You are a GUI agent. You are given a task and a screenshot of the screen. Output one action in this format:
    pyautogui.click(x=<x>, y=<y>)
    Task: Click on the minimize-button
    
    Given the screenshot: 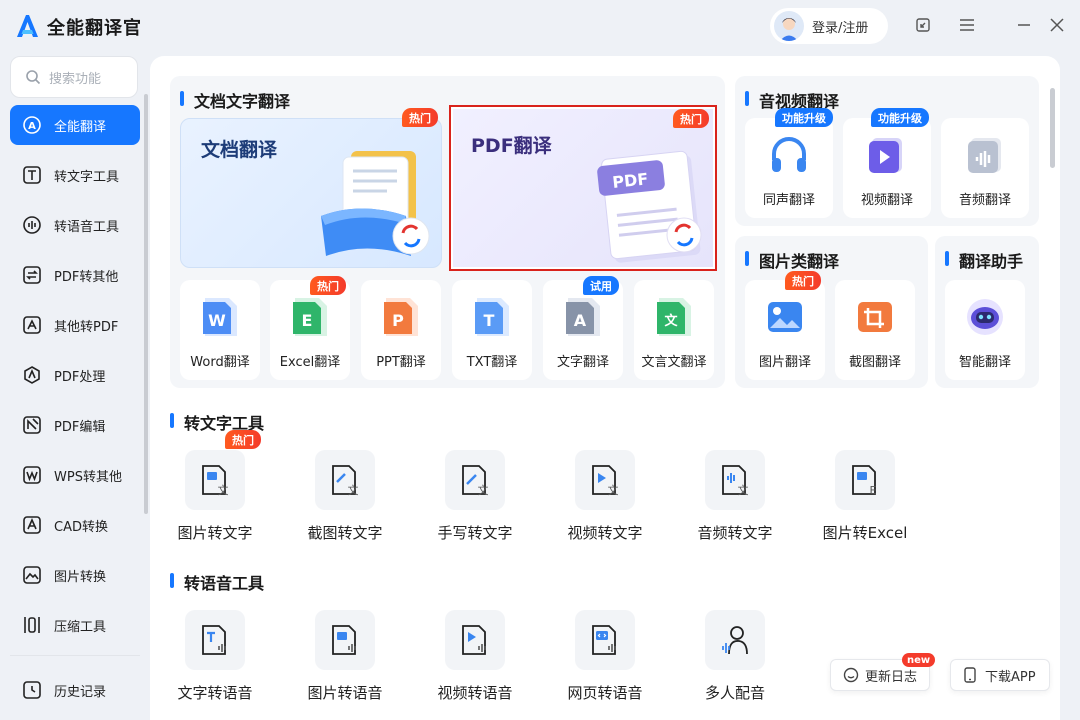 What is the action you would take?
    pyautogui.click(x=1024, y=25)
    